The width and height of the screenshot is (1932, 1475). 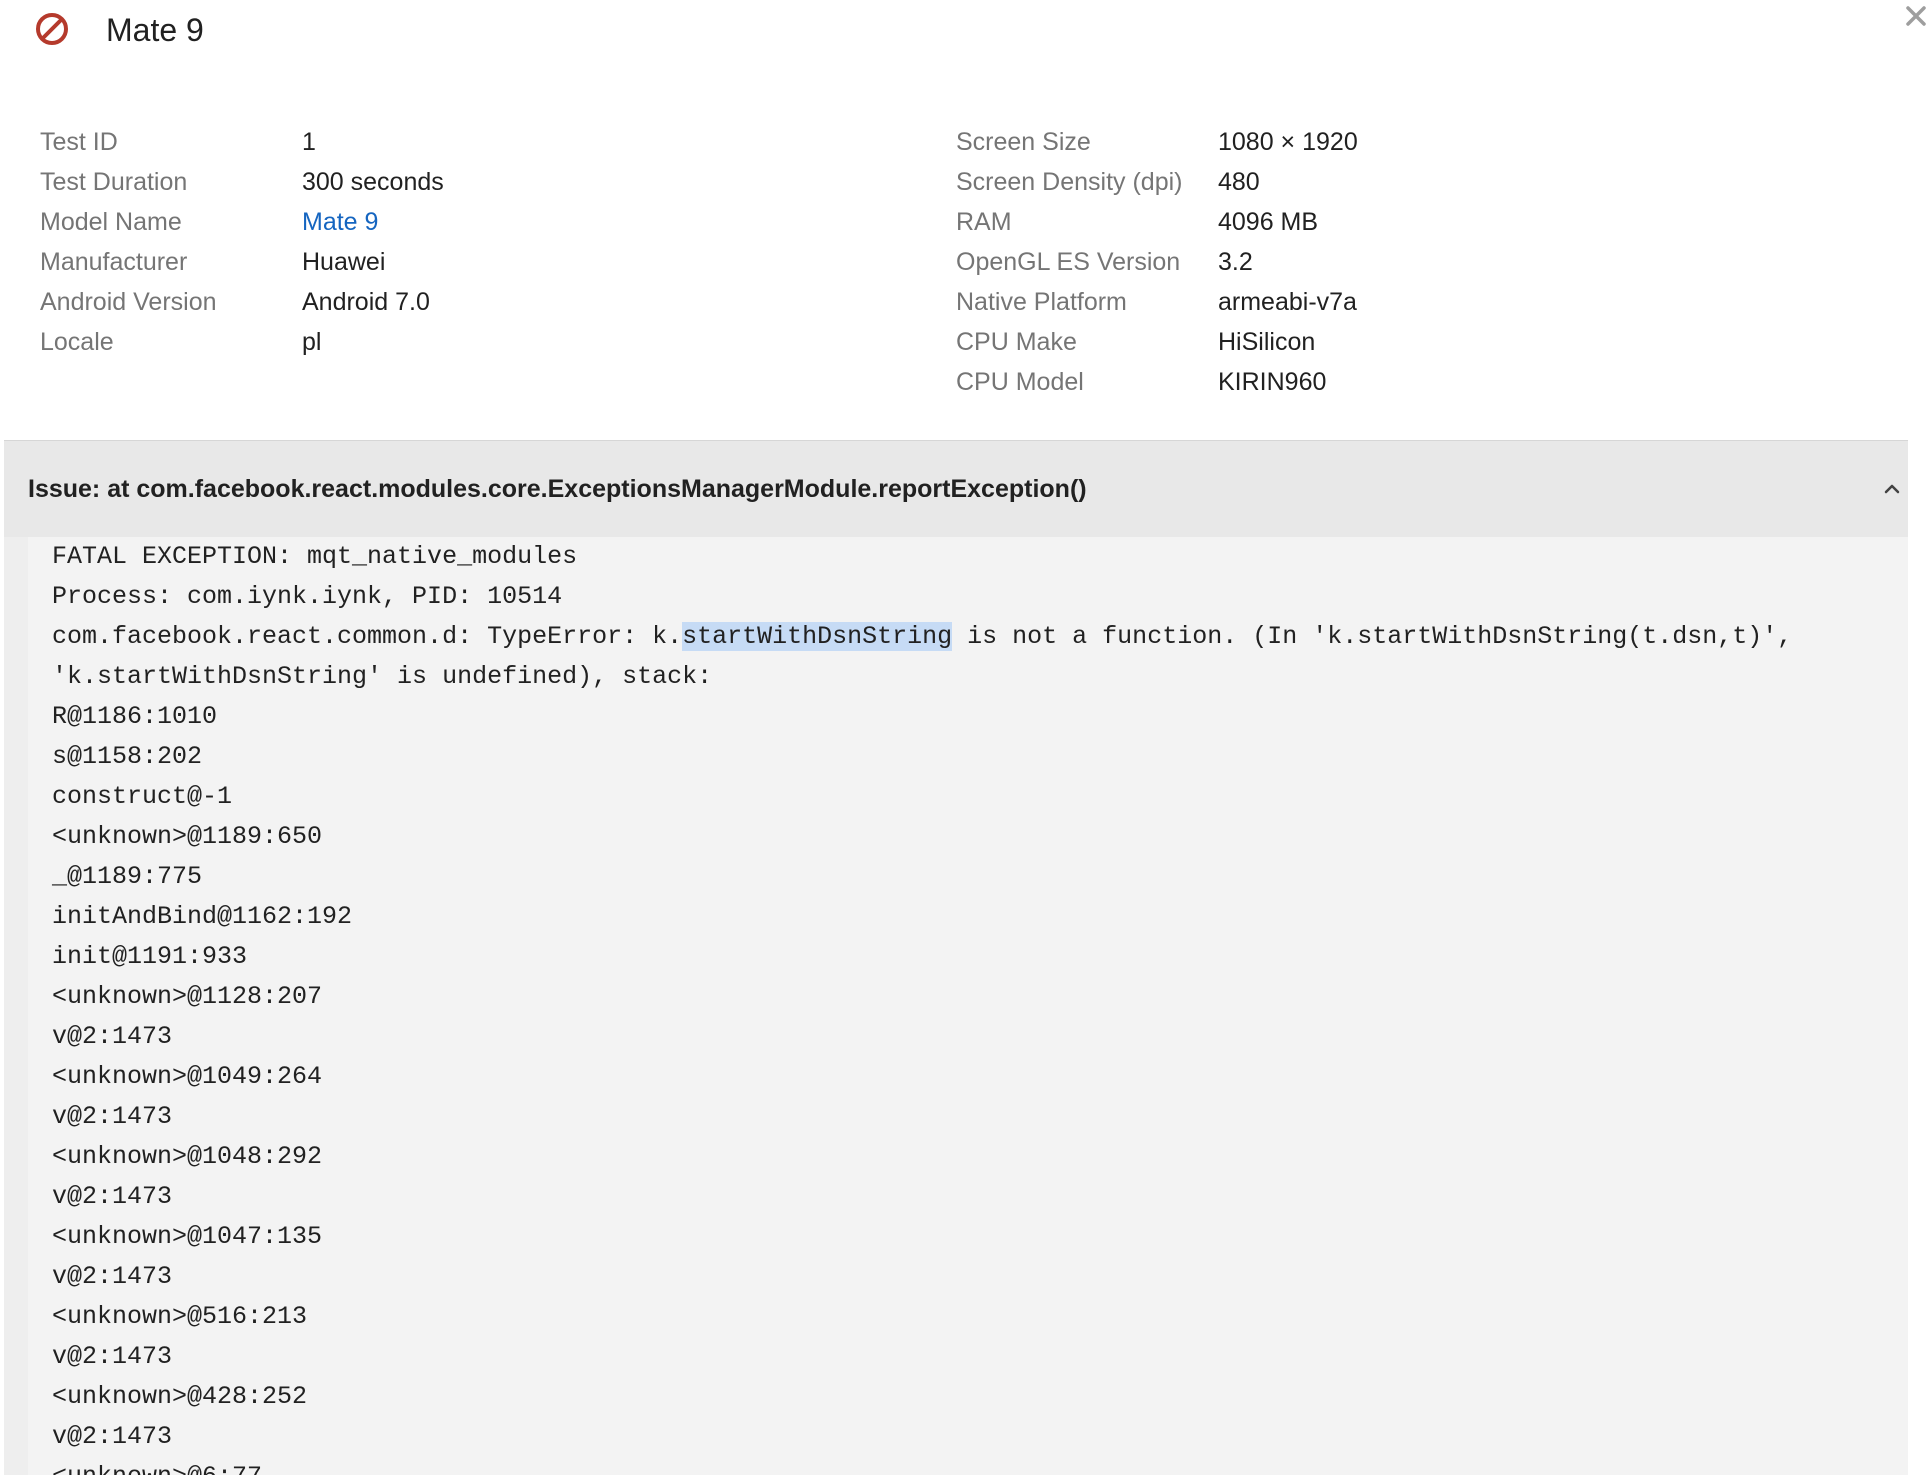 I want to click on detail-value: KIRIN960, so click(x=1272, y=382).